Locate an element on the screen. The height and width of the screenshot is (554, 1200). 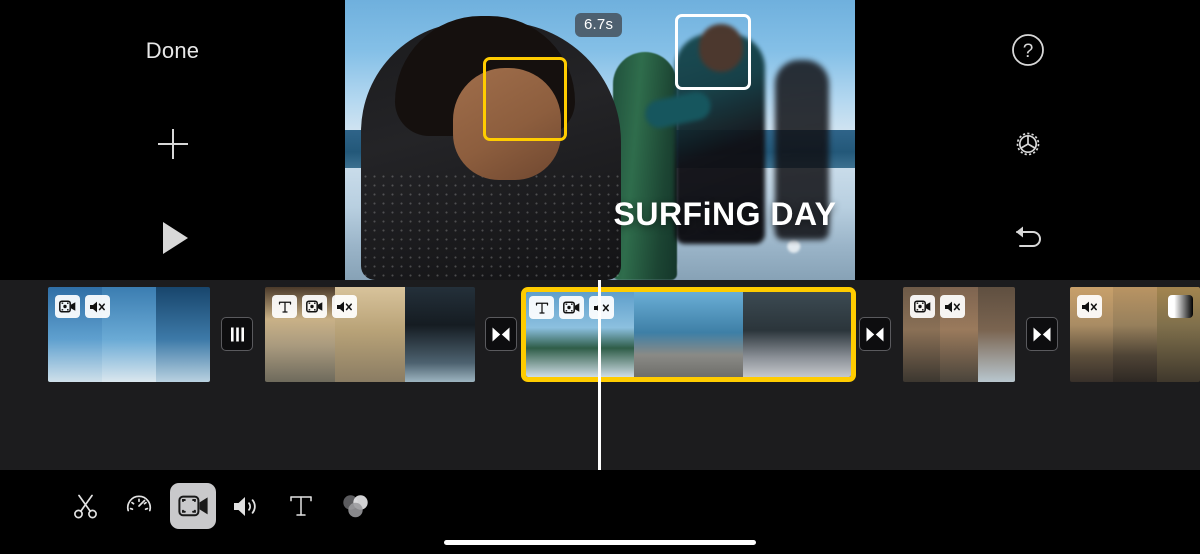
playhead is located at coordinates (599, 375).